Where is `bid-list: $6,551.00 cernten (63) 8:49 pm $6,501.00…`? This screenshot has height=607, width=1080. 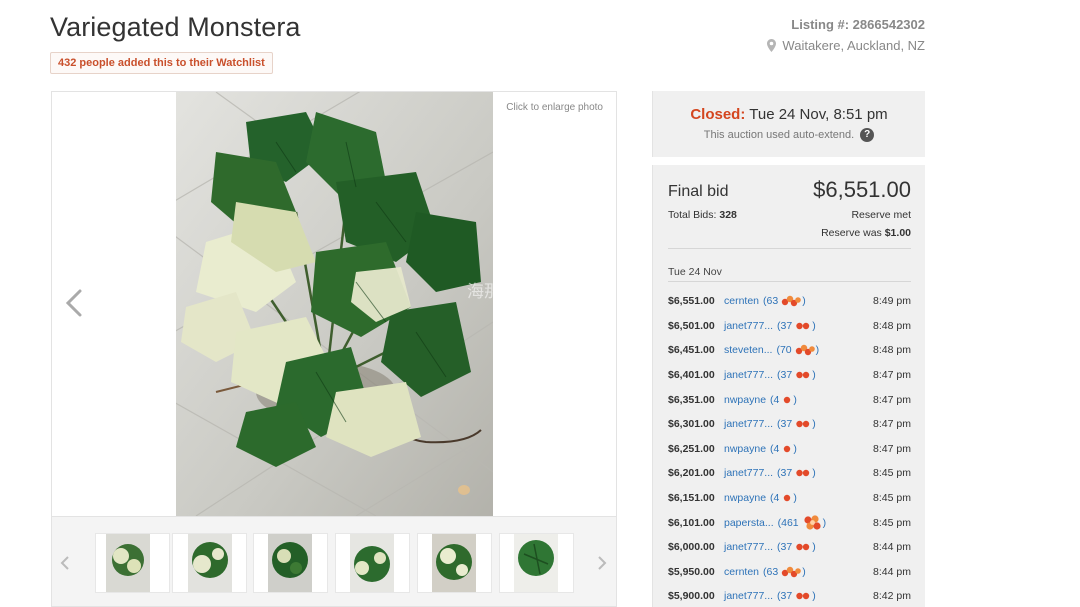 bid-list: $6,551.00 cernten (63) 8:49 pm $6,501.00… is located at coordinates (789, 448).